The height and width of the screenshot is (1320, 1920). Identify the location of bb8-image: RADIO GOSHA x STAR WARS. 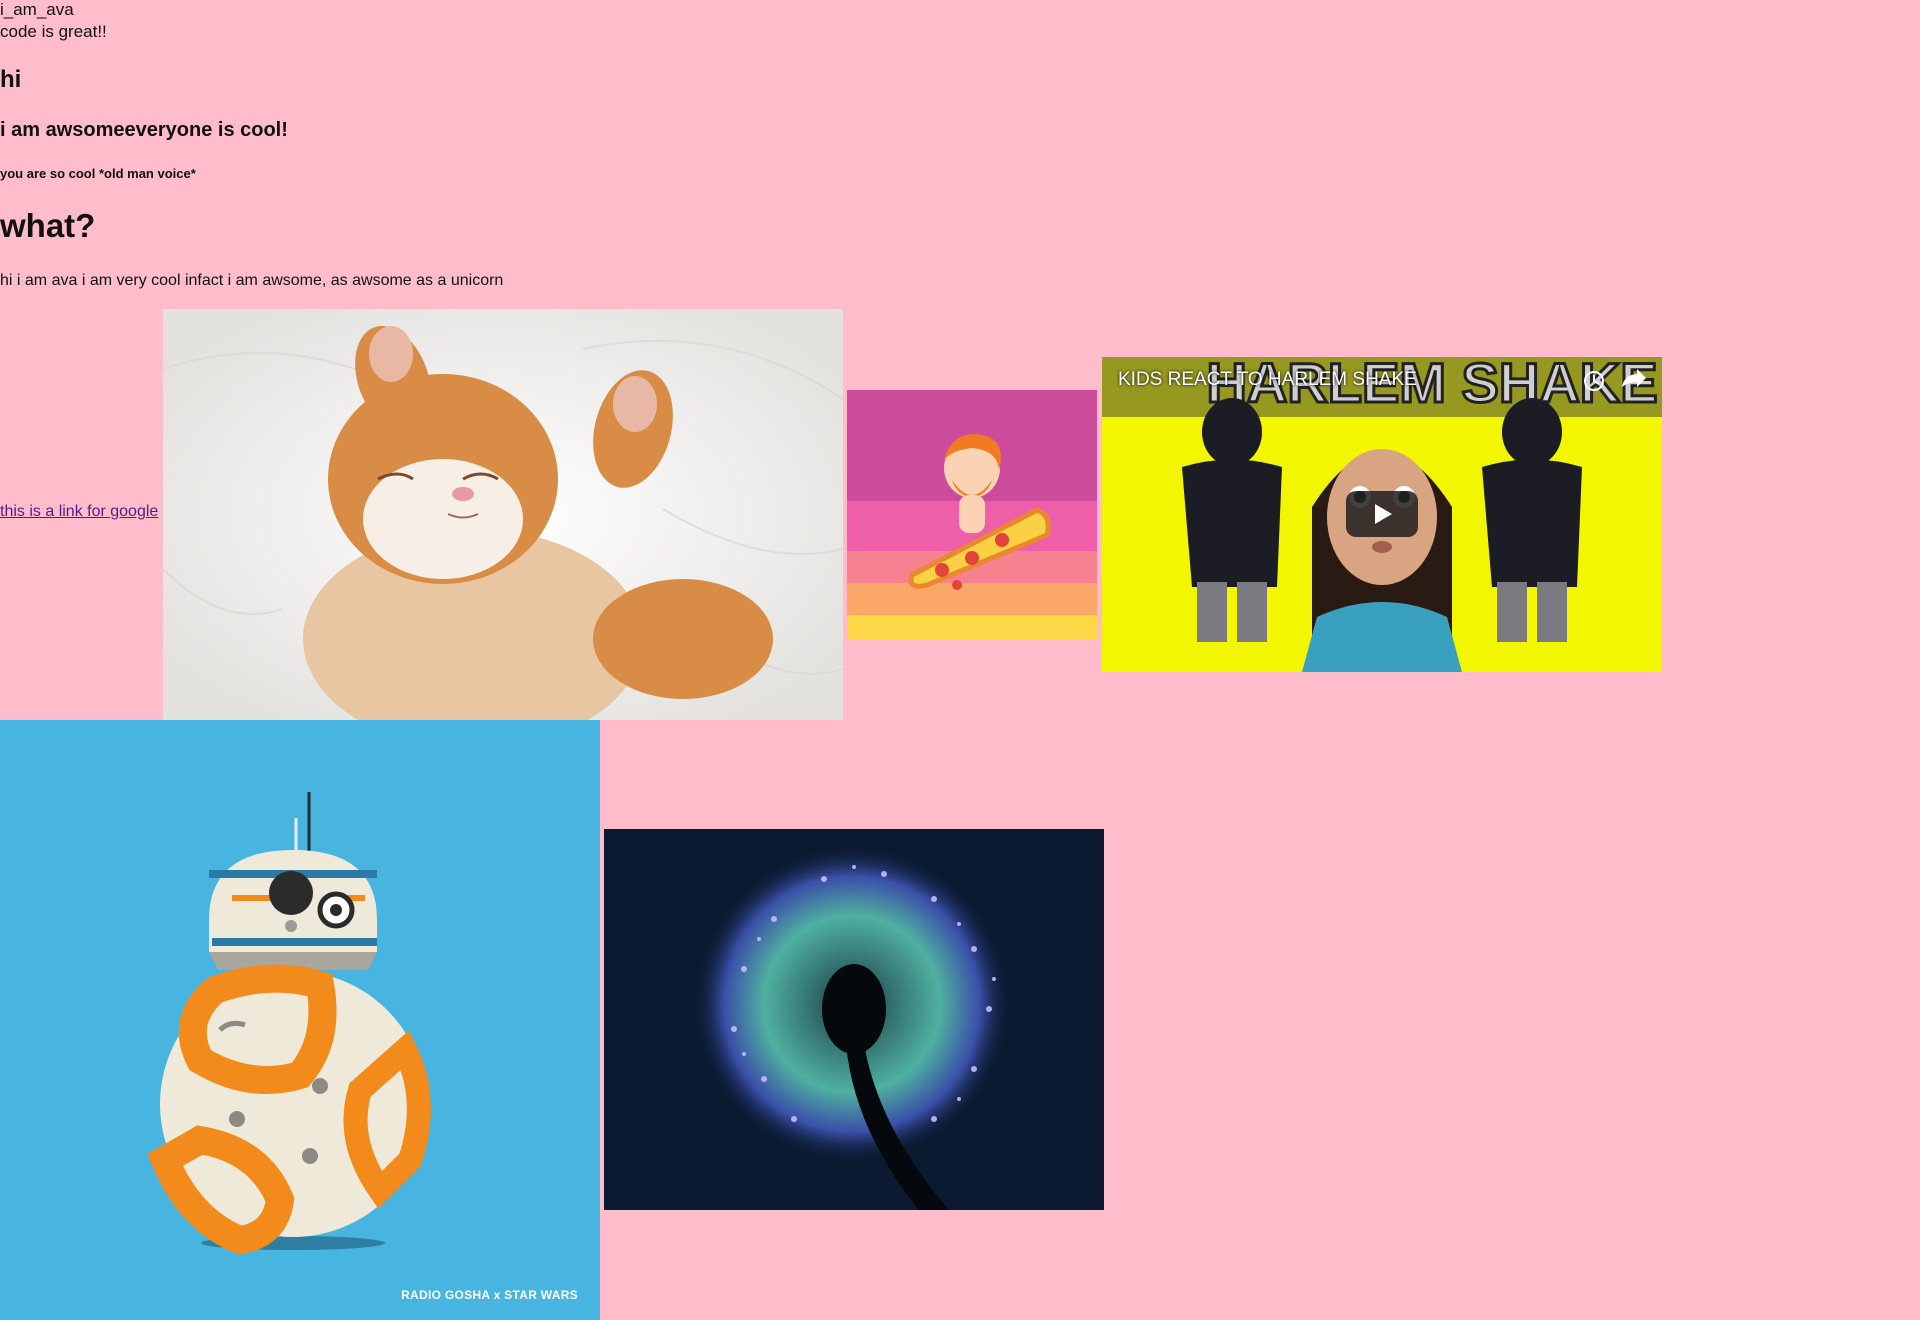
(300, 1020).